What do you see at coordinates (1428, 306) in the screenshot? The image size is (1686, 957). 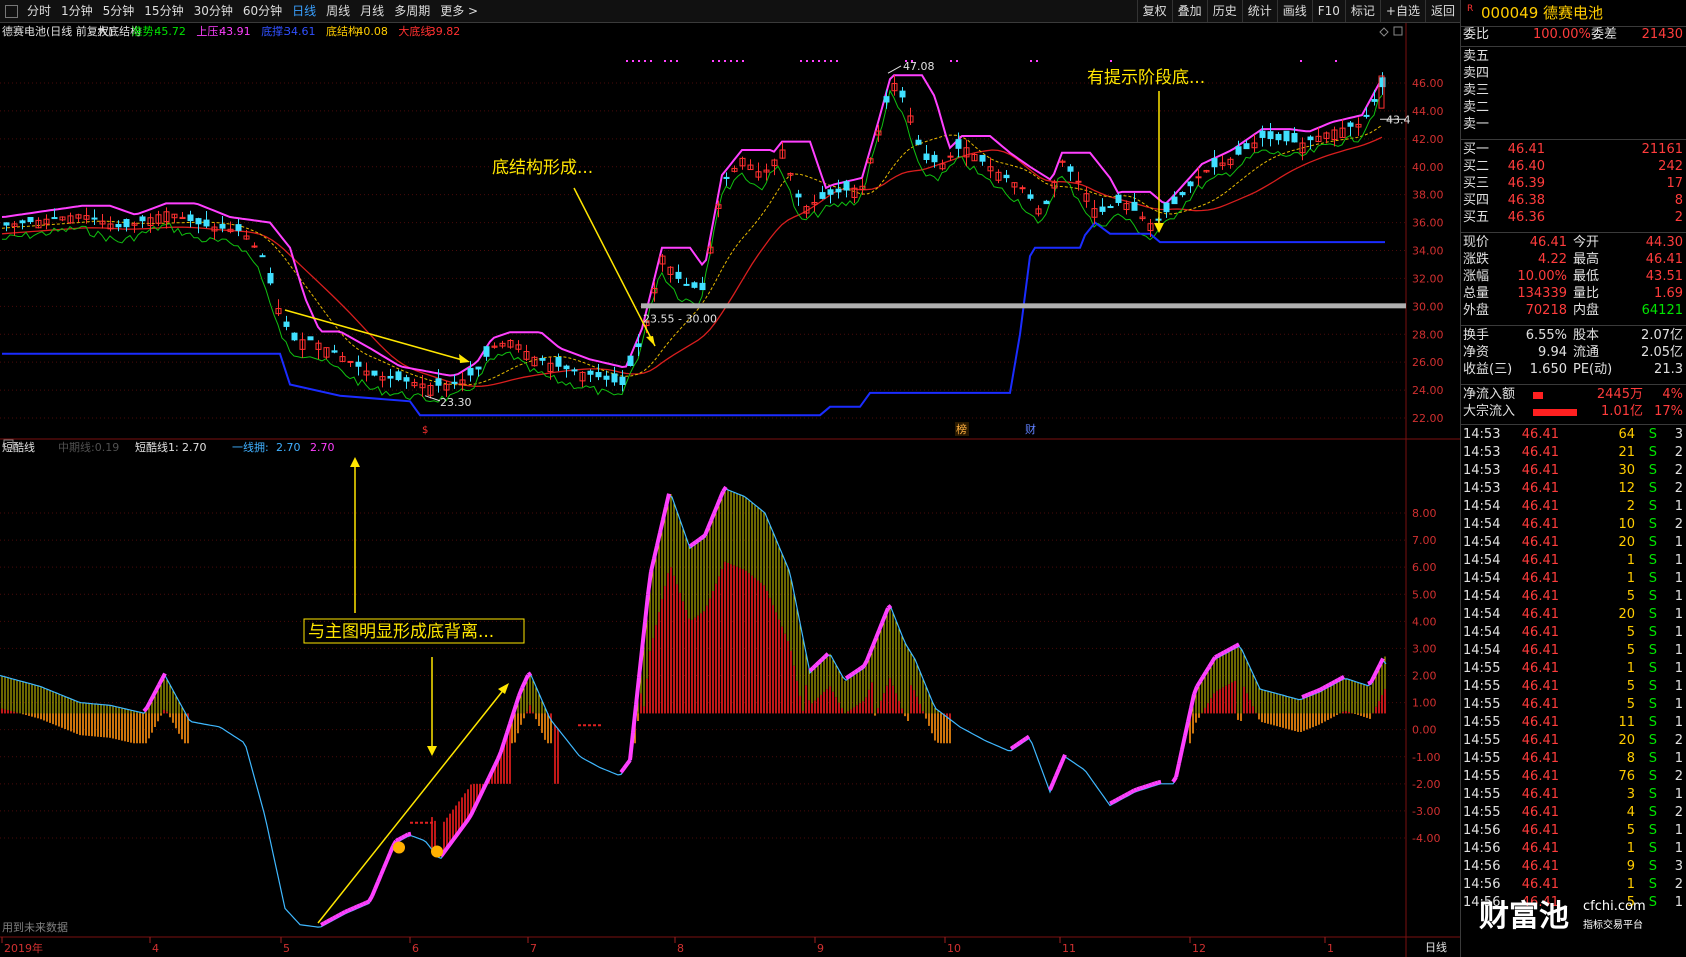 I see `y-tick-label: 30.00` at bounding box center [1428, 306].